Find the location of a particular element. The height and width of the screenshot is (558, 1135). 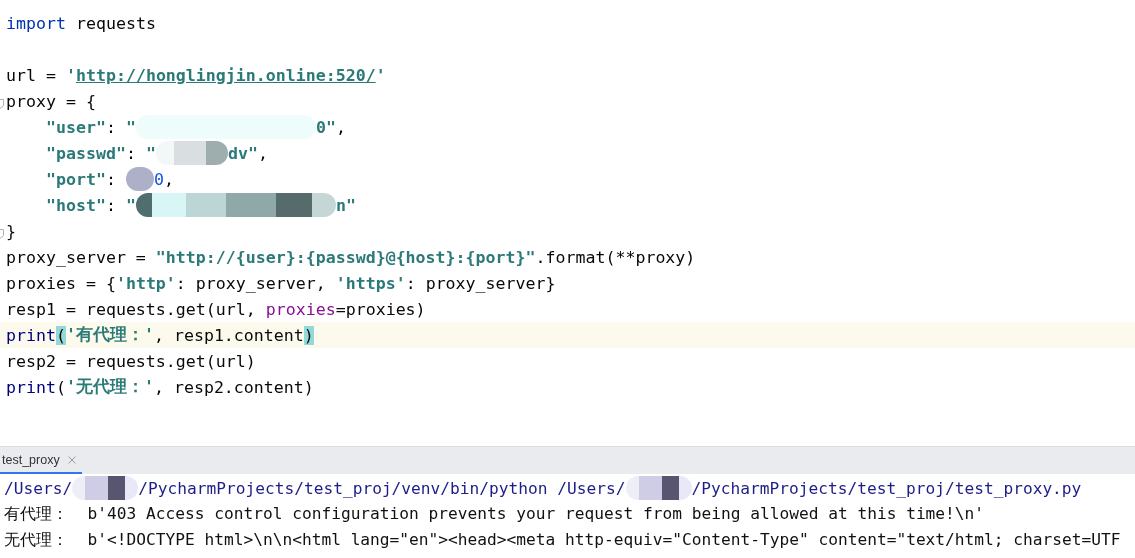

code-text: "user" is located at coordinates (76, 127).